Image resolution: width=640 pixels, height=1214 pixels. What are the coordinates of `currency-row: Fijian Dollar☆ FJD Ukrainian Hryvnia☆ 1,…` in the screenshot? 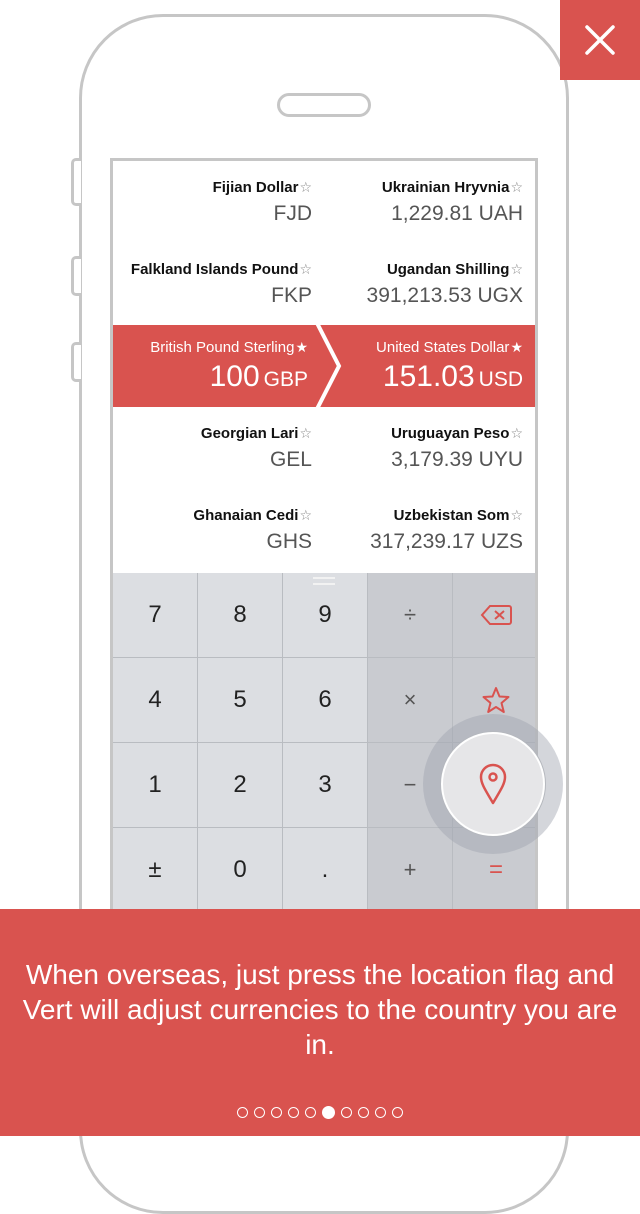 It's located at (324, 202).